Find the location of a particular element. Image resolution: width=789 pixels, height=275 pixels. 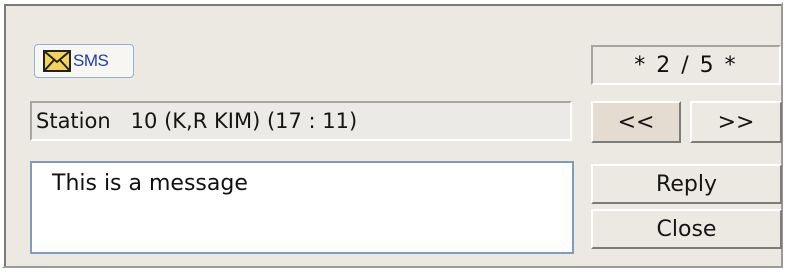

station-info: Station 10 (K,R KIM) (17 : 11) is located at coordinates (301, 121).